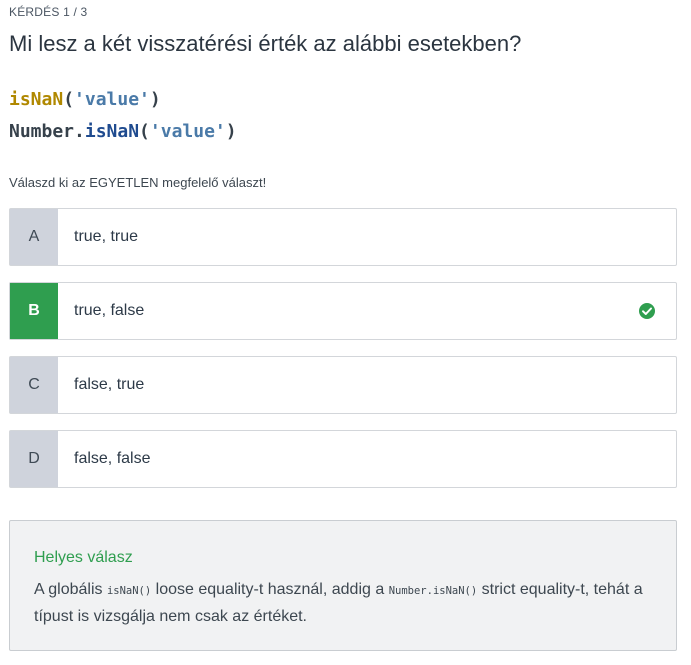  I want to click on option-text: true, false, so click(109, 310).